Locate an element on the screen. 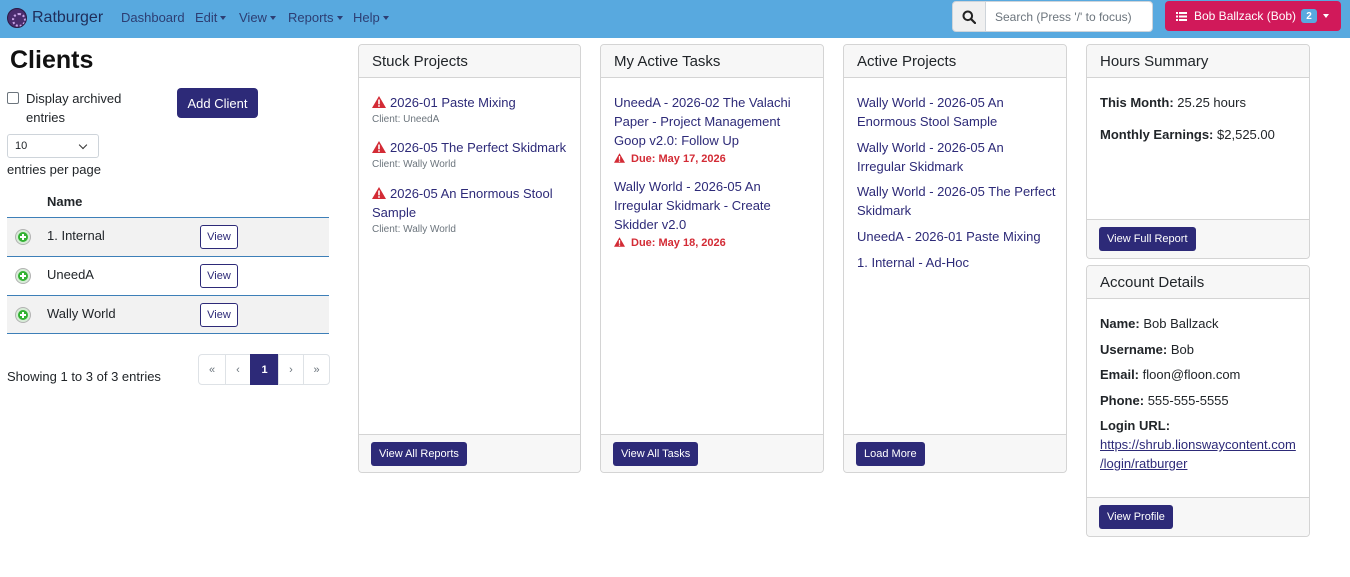 Image resolution: width=1350 pixels, height=577 pixels. nav-dashboard-label: Dashboard is located at coordinates (153, 17).